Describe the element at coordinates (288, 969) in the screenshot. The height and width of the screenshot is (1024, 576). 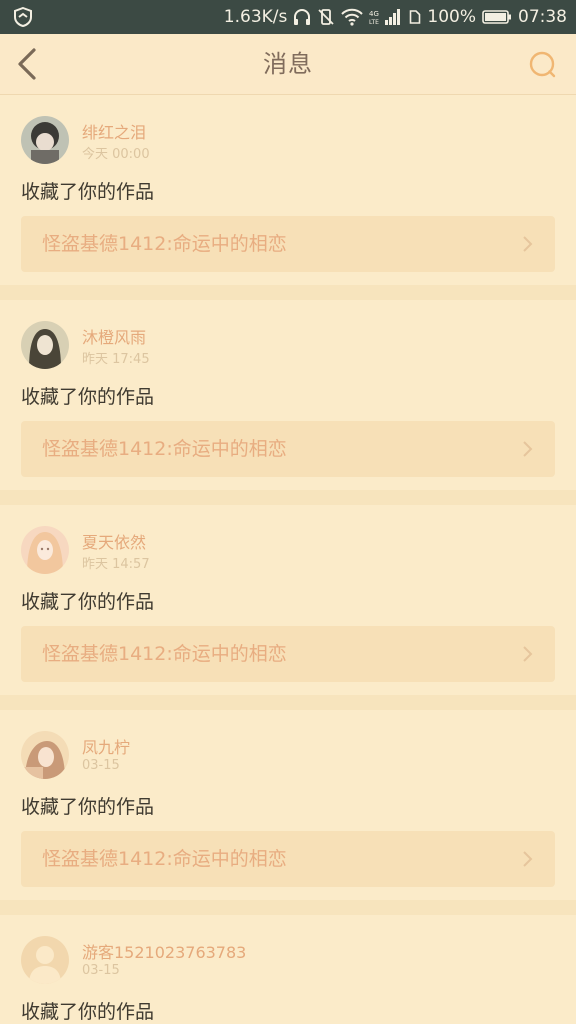
I see `message-item: 游客1521023763783 03-15 收藏了你的作品` at that location.